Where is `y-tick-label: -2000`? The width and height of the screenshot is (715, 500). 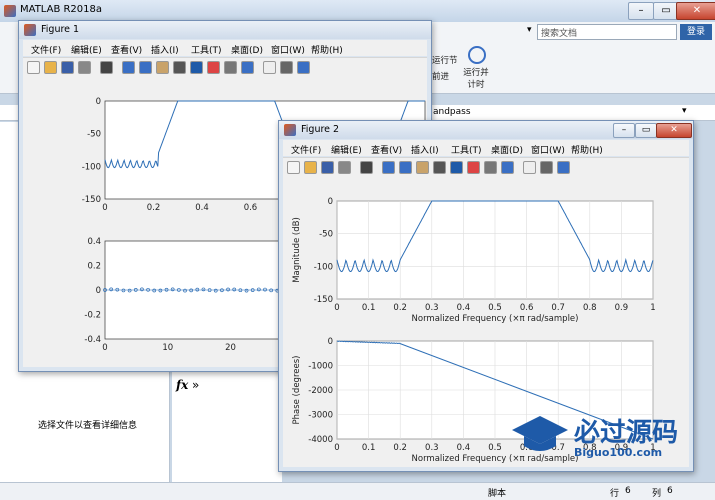 y-tick-label: -2000 is located at coordinates (320, 391).